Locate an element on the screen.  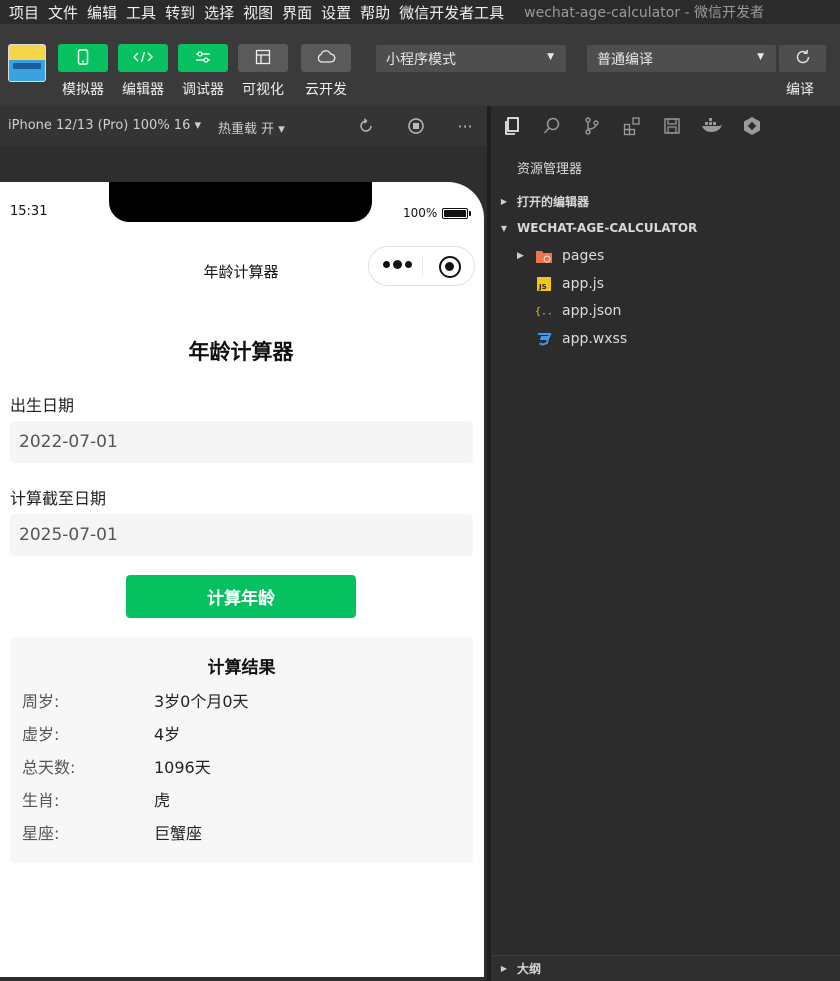
device-select-value: iPhone 12/13 (Pro) 100% 16 is located at coordinates (99, 125).